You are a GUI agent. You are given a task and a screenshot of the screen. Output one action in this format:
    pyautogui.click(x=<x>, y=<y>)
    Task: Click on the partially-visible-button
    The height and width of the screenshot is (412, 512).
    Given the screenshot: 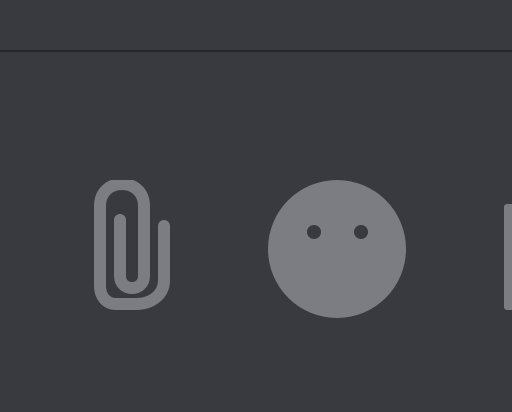 What is the action you would take?
    pyautogui.click(x=504, y=257)
    